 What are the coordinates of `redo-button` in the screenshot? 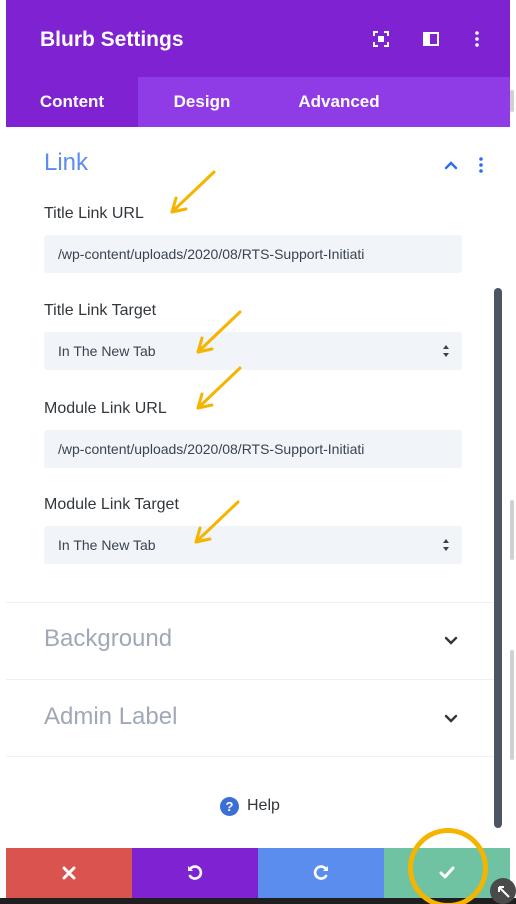 It's located at (321, 873).